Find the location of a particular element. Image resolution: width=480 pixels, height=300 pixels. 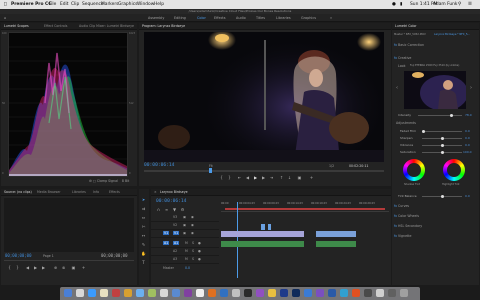

program-scrubber is located at coordinates (264, 170).